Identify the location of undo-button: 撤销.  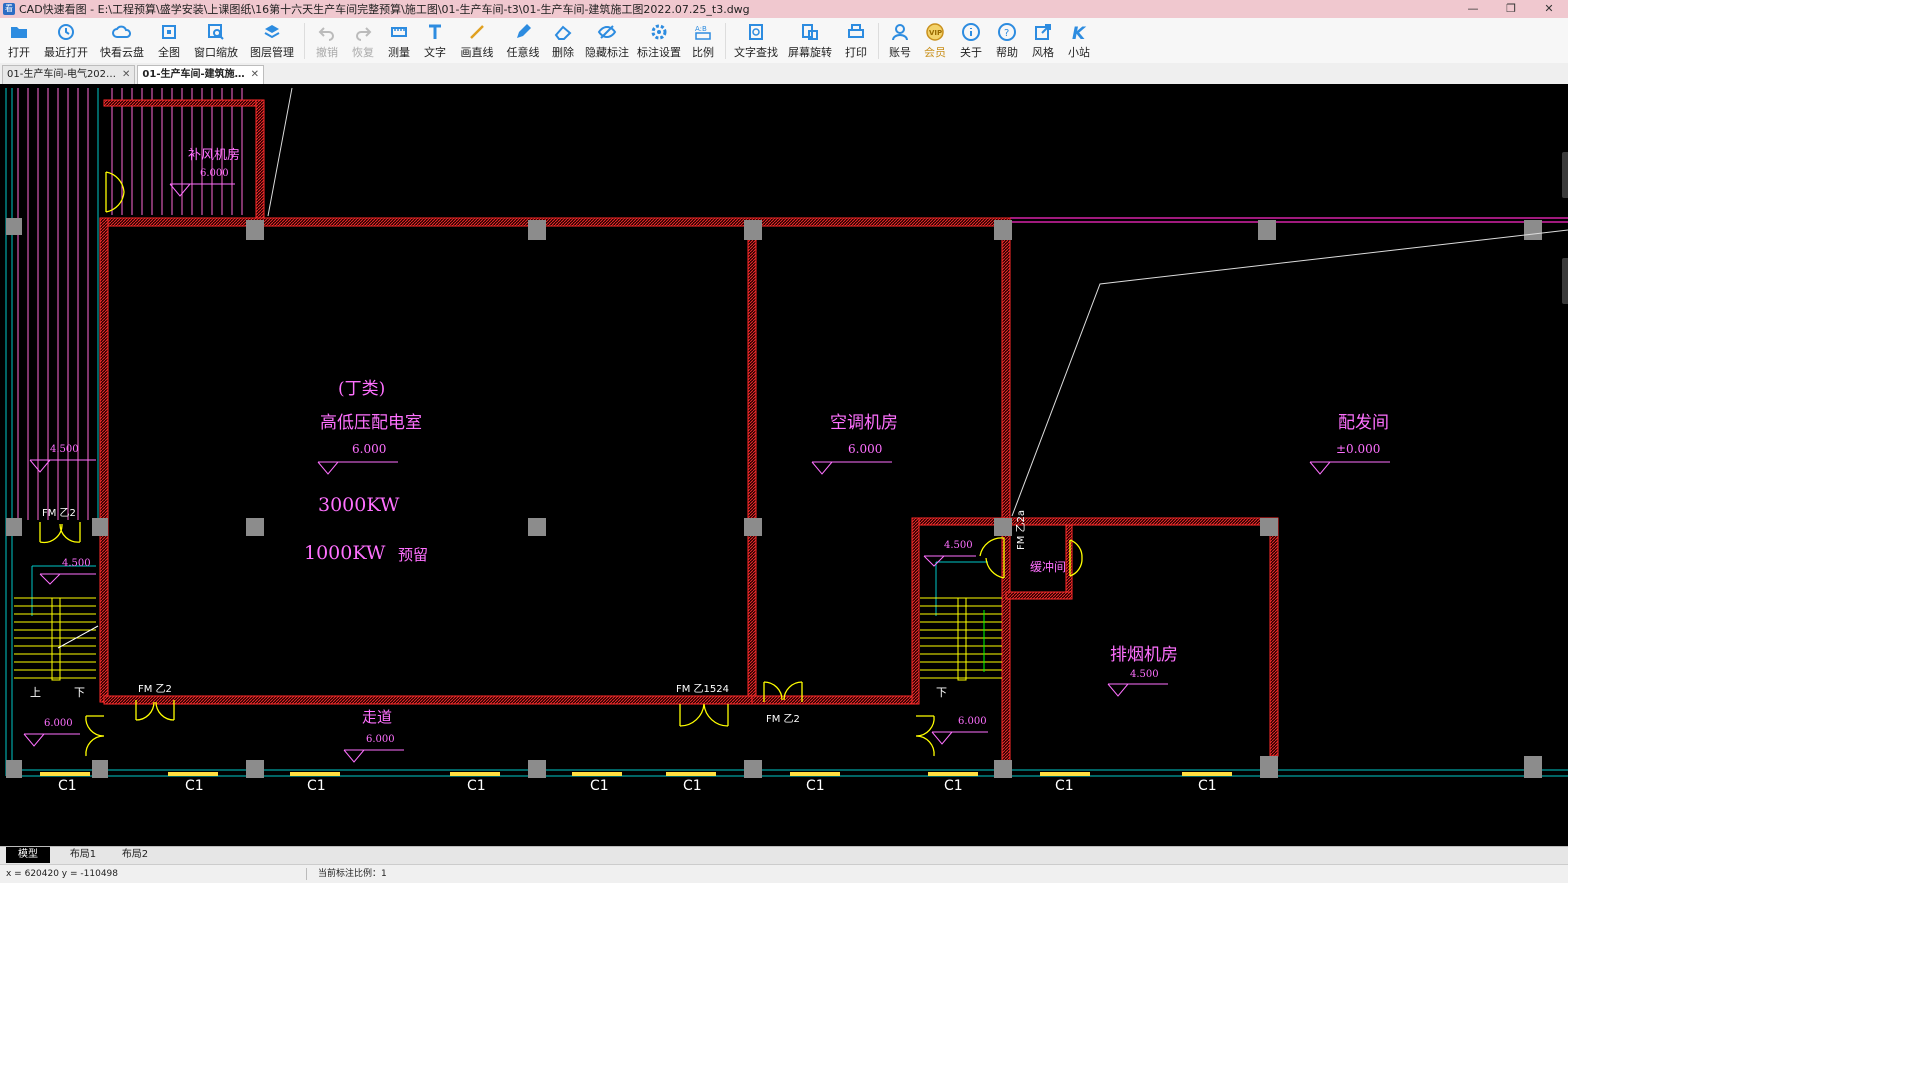
(327, 40).